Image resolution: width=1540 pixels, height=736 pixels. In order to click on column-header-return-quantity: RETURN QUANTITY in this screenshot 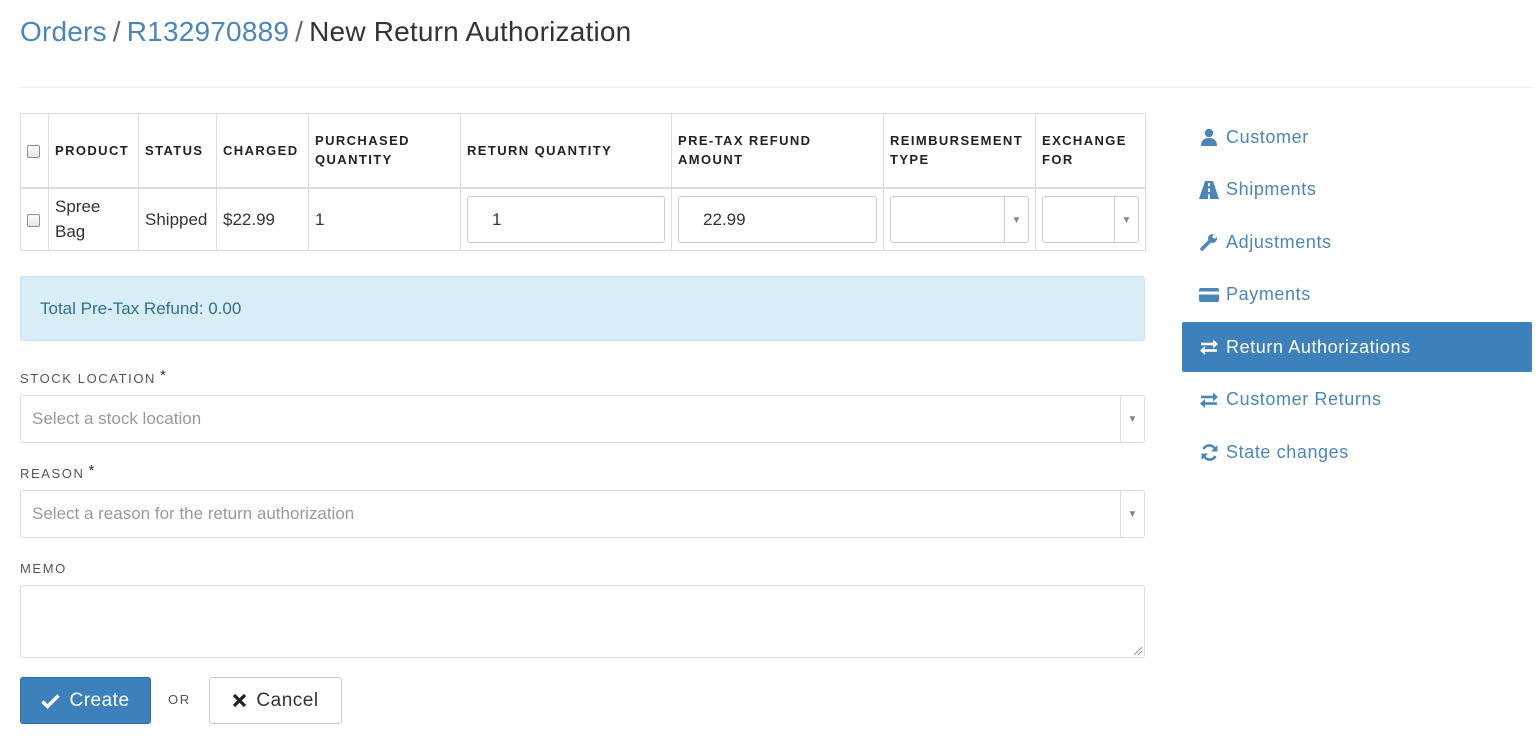, I will do `click(566, 151)`.